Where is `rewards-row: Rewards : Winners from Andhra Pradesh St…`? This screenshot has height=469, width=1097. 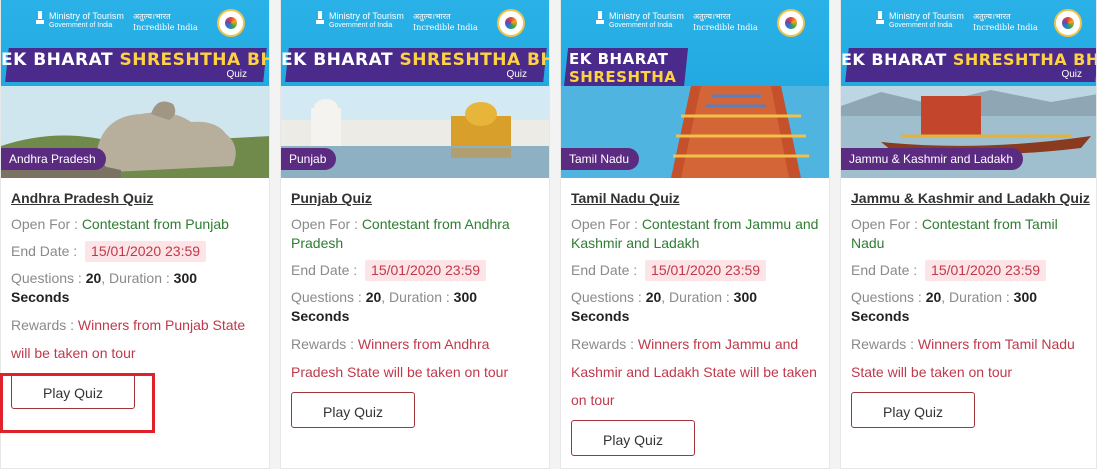 rewards-row: Rewards : Winners from Andhra Pradesh St… is located at coordinates (400, 358).